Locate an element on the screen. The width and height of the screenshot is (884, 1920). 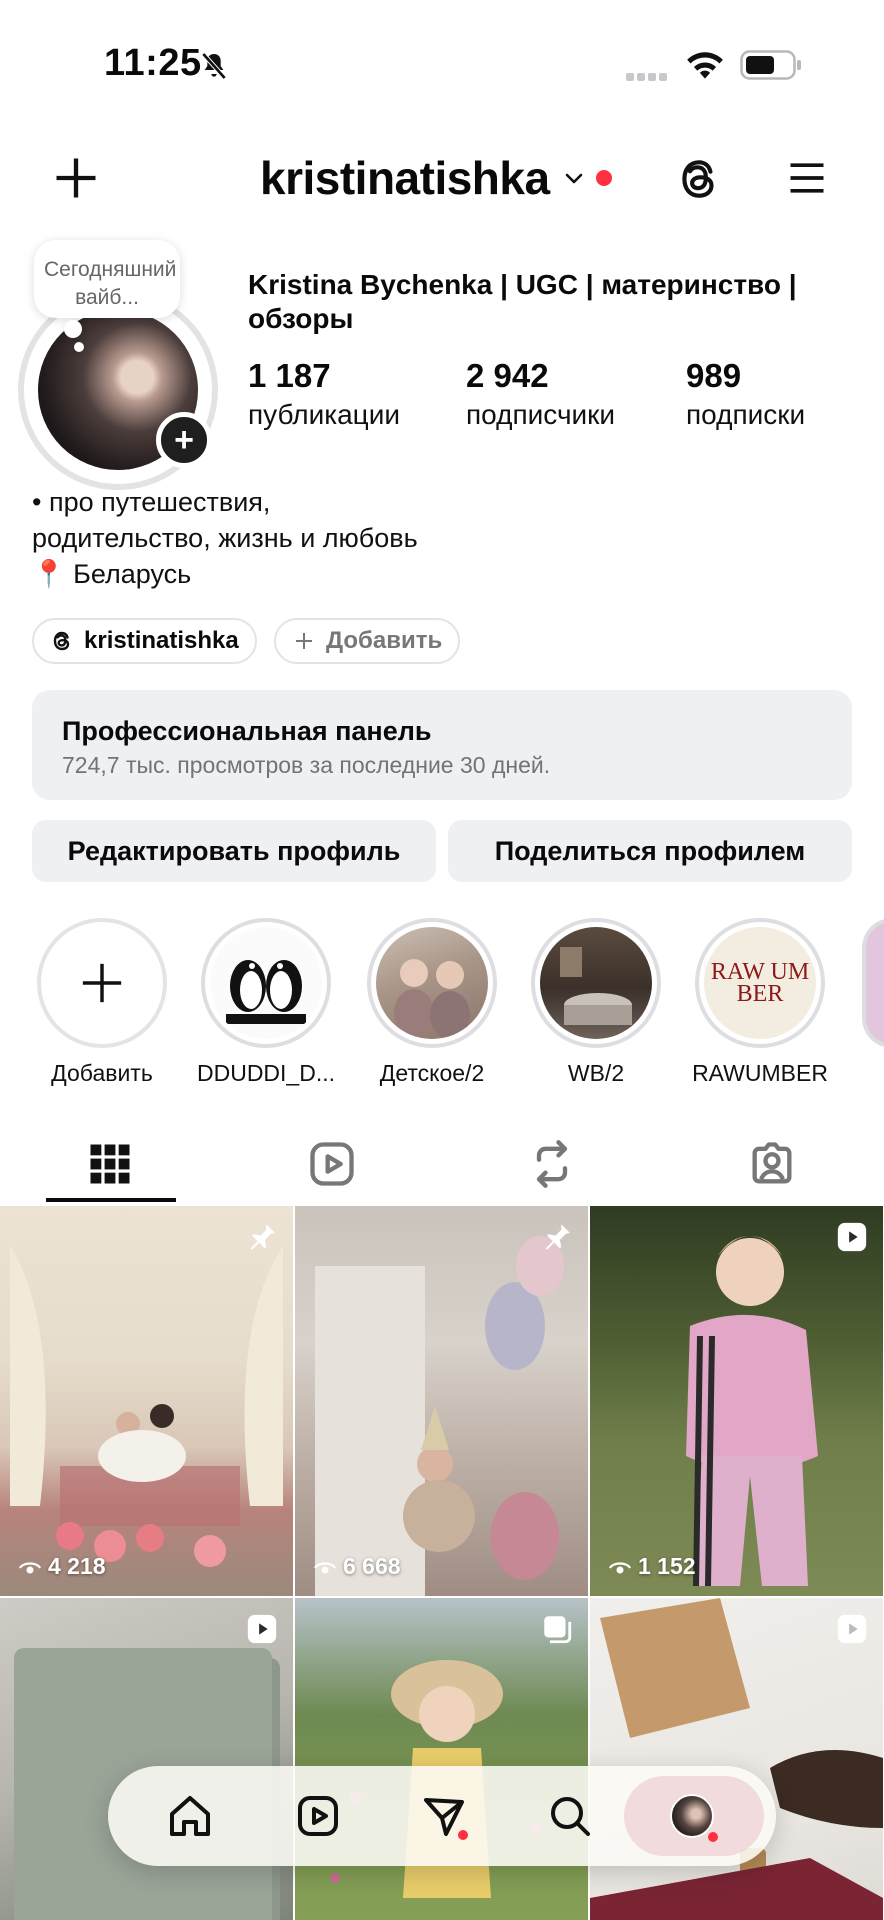
post-tile: 6 668 is located at coordinates (441, 1401).